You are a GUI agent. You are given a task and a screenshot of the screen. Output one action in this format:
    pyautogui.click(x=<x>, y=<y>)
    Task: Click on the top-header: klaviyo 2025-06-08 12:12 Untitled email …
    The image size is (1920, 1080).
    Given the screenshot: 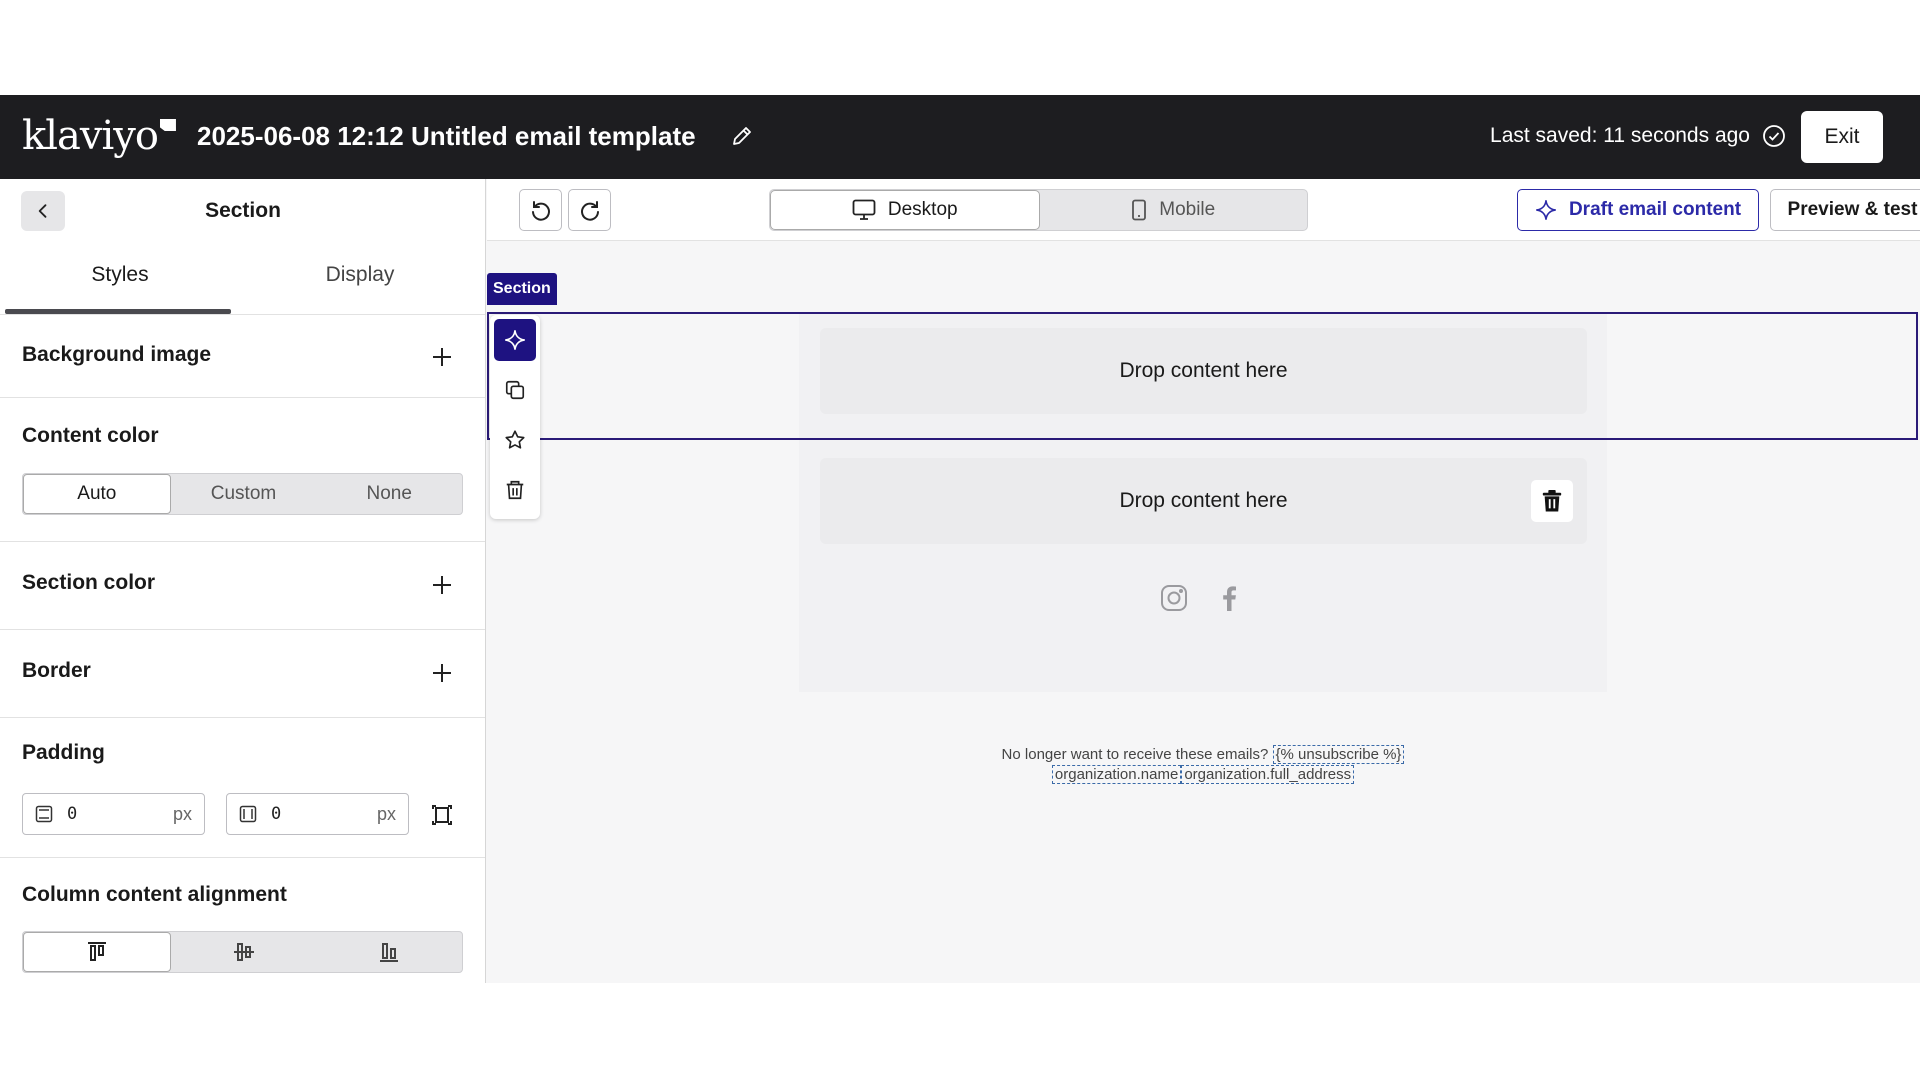 What is the action you would take?
    pyautogui.click(x=960, y=137)
    